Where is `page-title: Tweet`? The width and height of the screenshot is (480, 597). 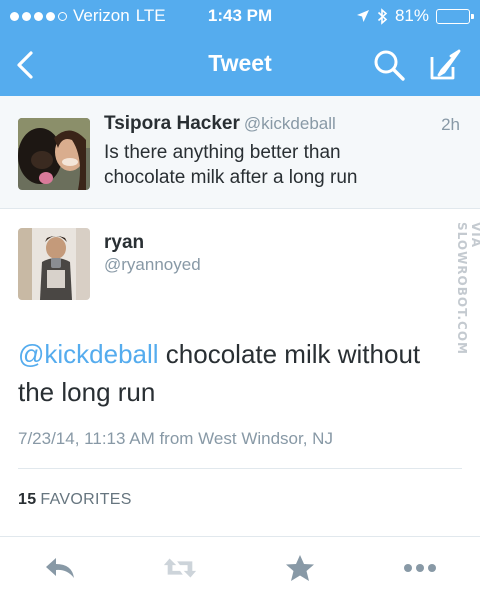 page-title: Tweet is located at coordinates (240, 63).